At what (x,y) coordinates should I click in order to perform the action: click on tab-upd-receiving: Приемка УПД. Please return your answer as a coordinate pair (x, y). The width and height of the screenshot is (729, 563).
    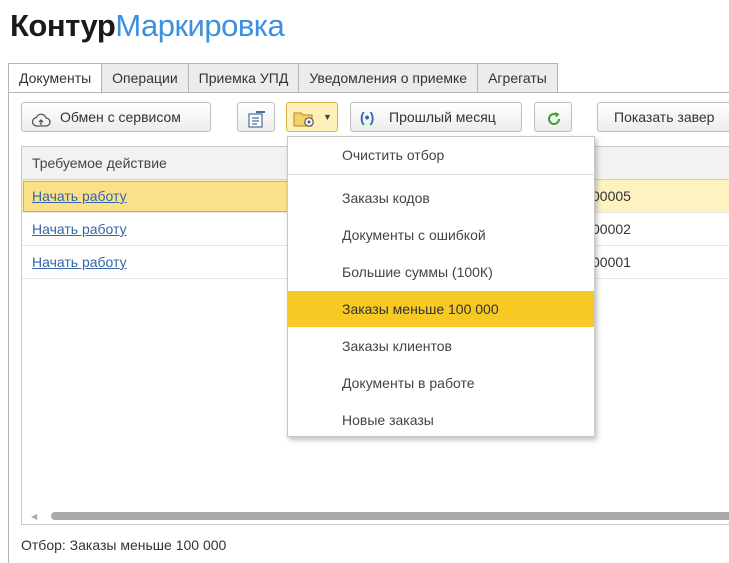
    Looking at the image, I should click on (244, 78).